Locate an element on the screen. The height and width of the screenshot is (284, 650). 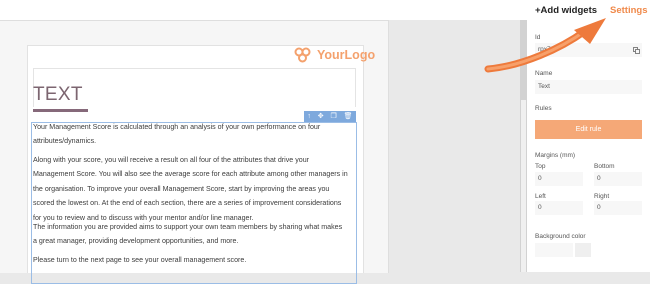
canvas-top-bar is located at coordinates (263, 10).